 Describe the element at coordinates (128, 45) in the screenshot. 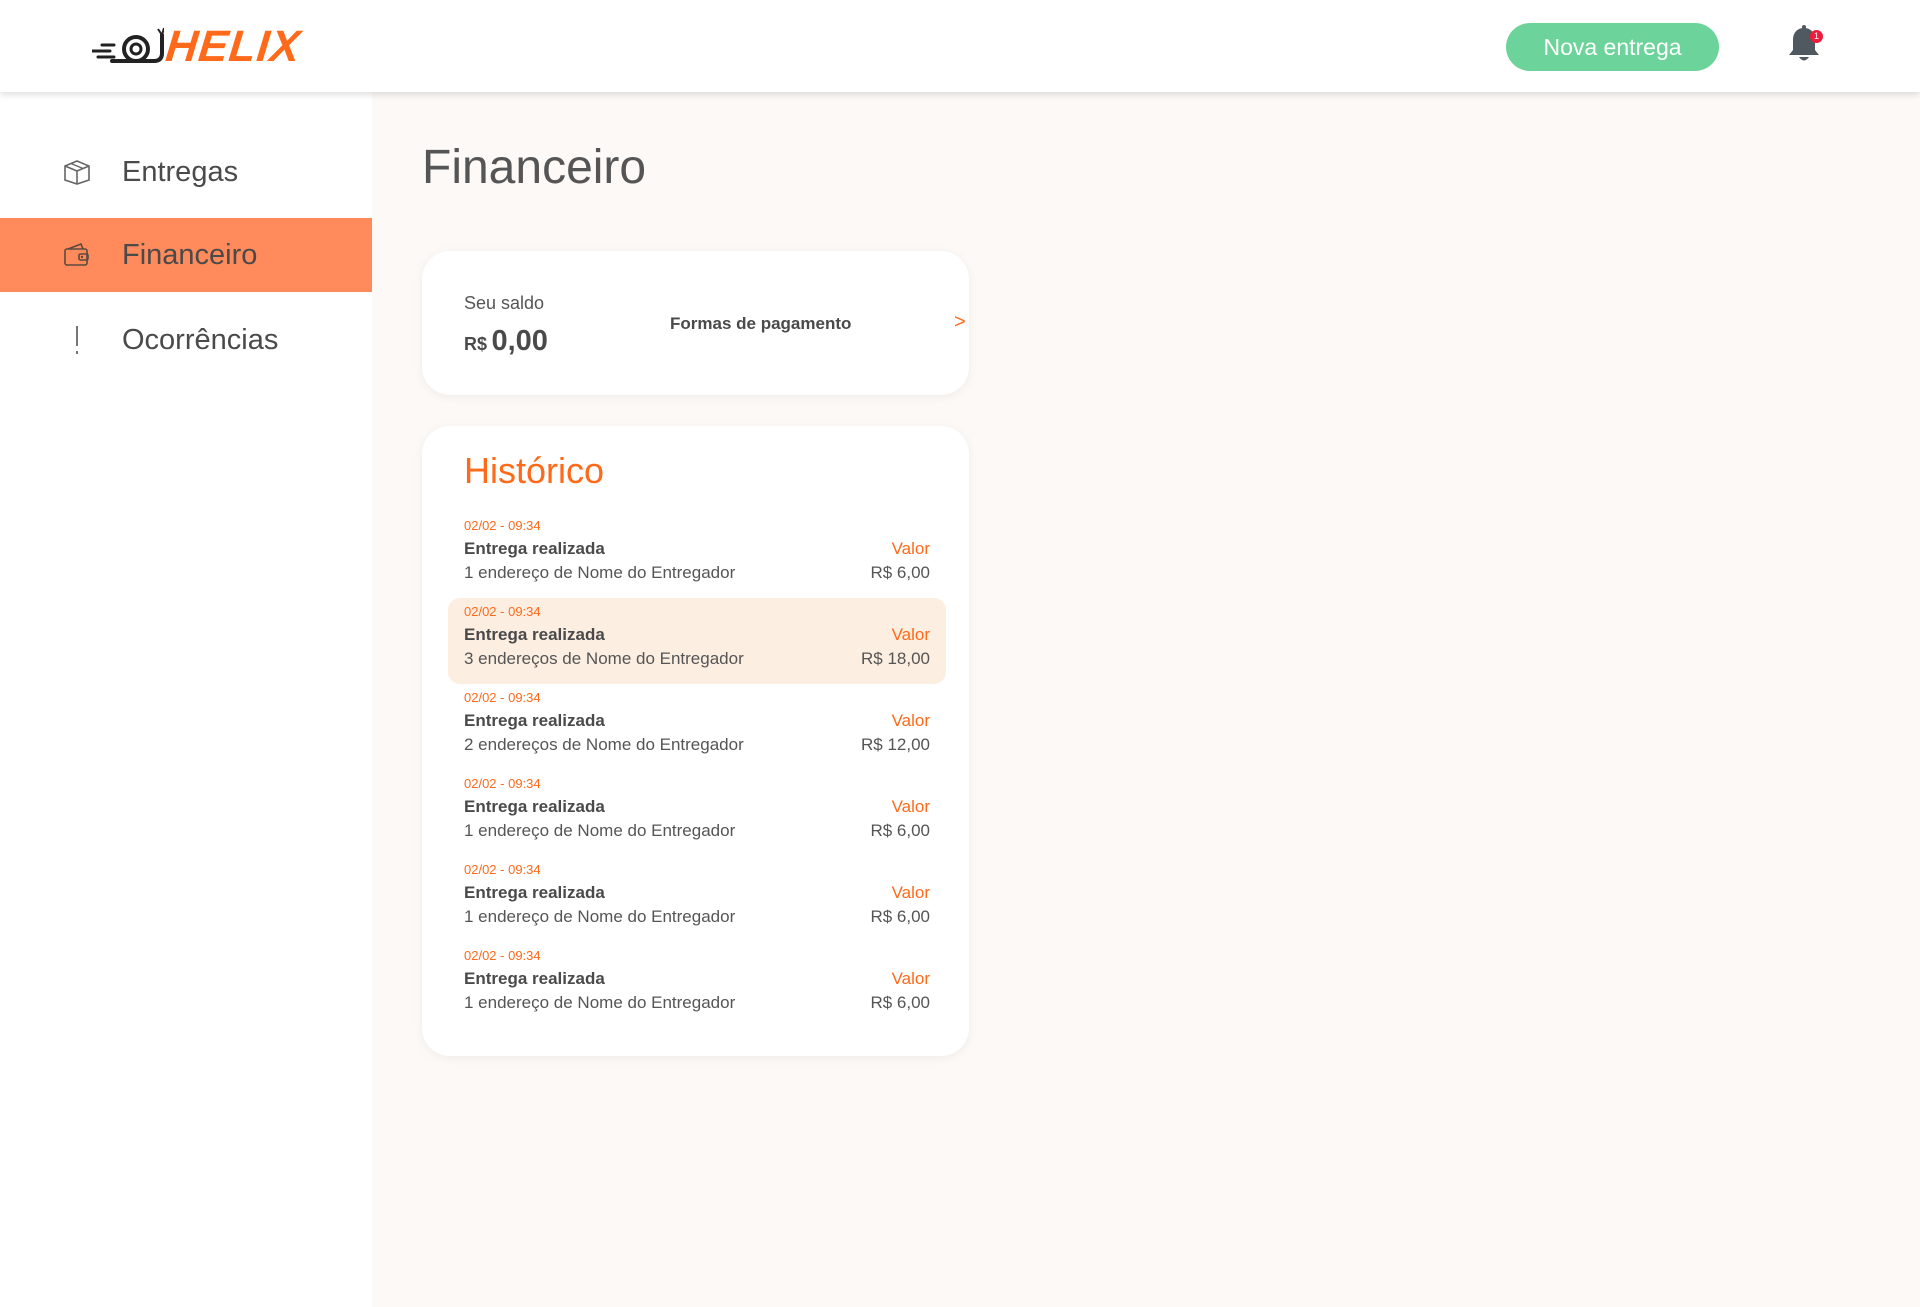

I see `snail-logo-icon` at that location.